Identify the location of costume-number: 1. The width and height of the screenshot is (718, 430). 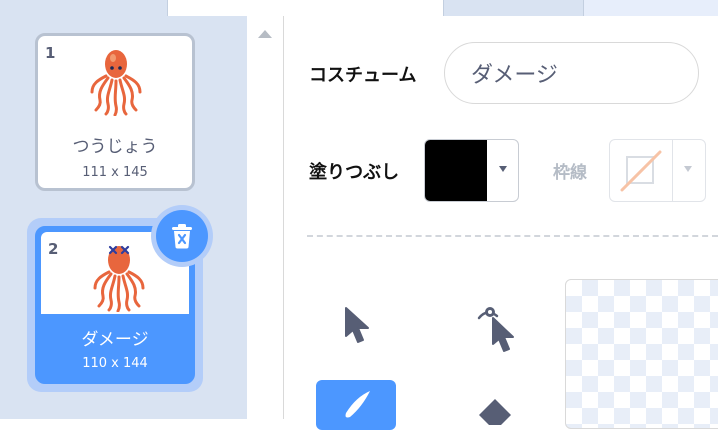
(50, 53).